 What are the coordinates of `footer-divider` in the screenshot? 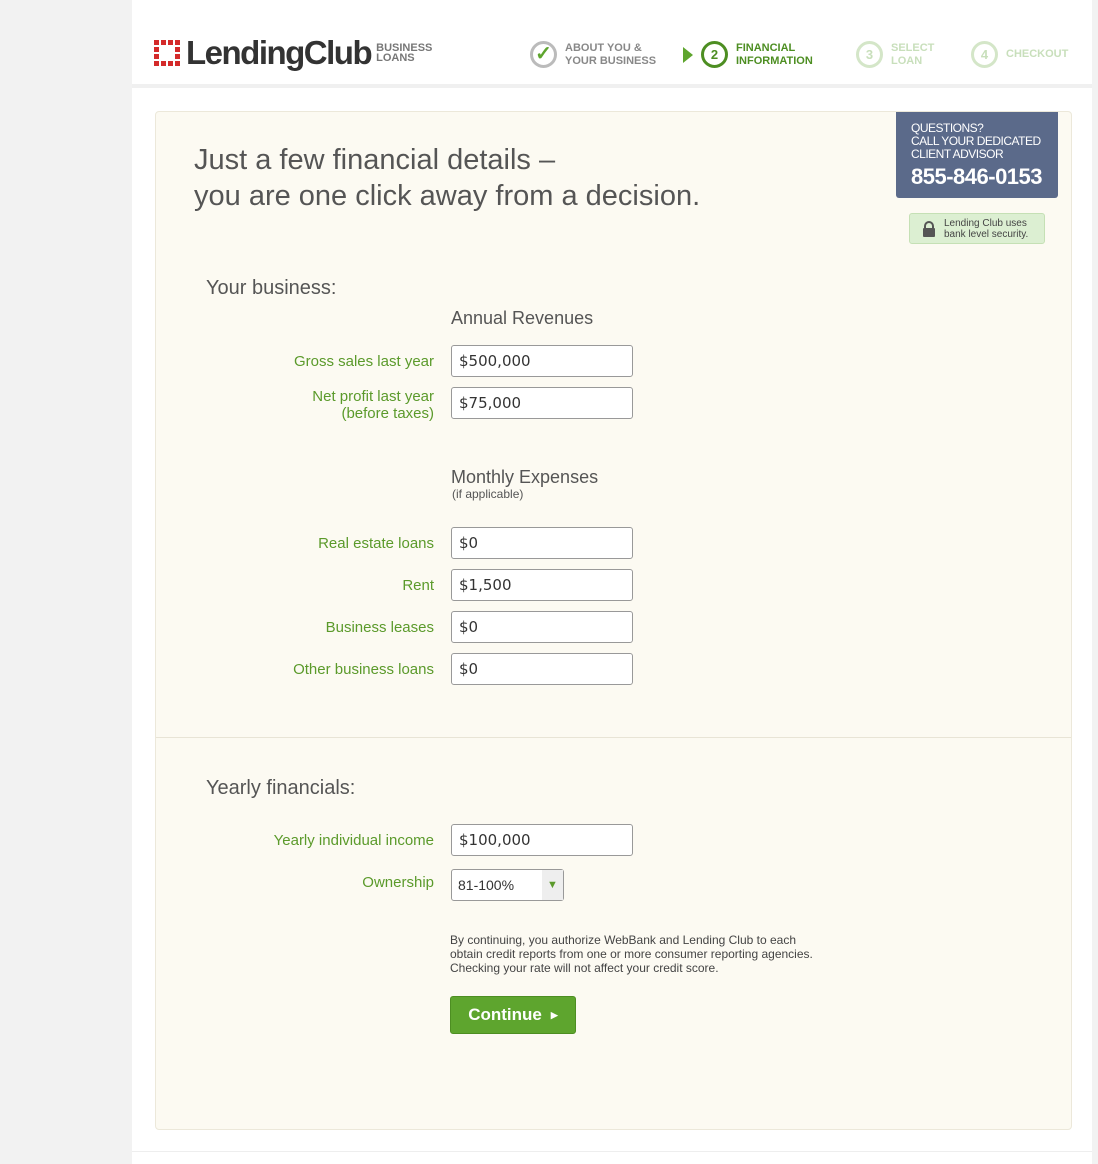 It's located at (612, 1151).